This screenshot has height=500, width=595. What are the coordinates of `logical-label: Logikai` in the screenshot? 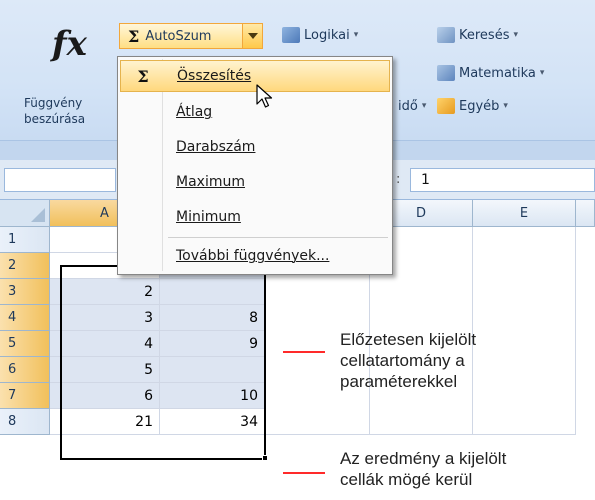 It's located at (327, 35).